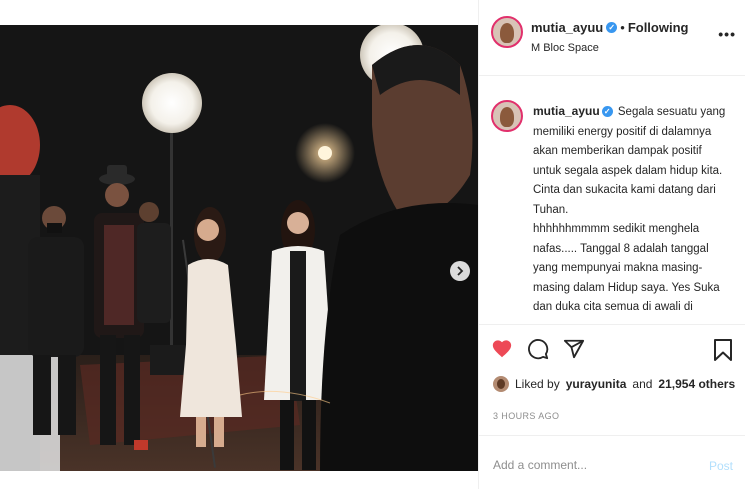 The height and width of the screenshot is (489, 745). I want to click on username-link: mutia_ayuu, so click(567, 27).